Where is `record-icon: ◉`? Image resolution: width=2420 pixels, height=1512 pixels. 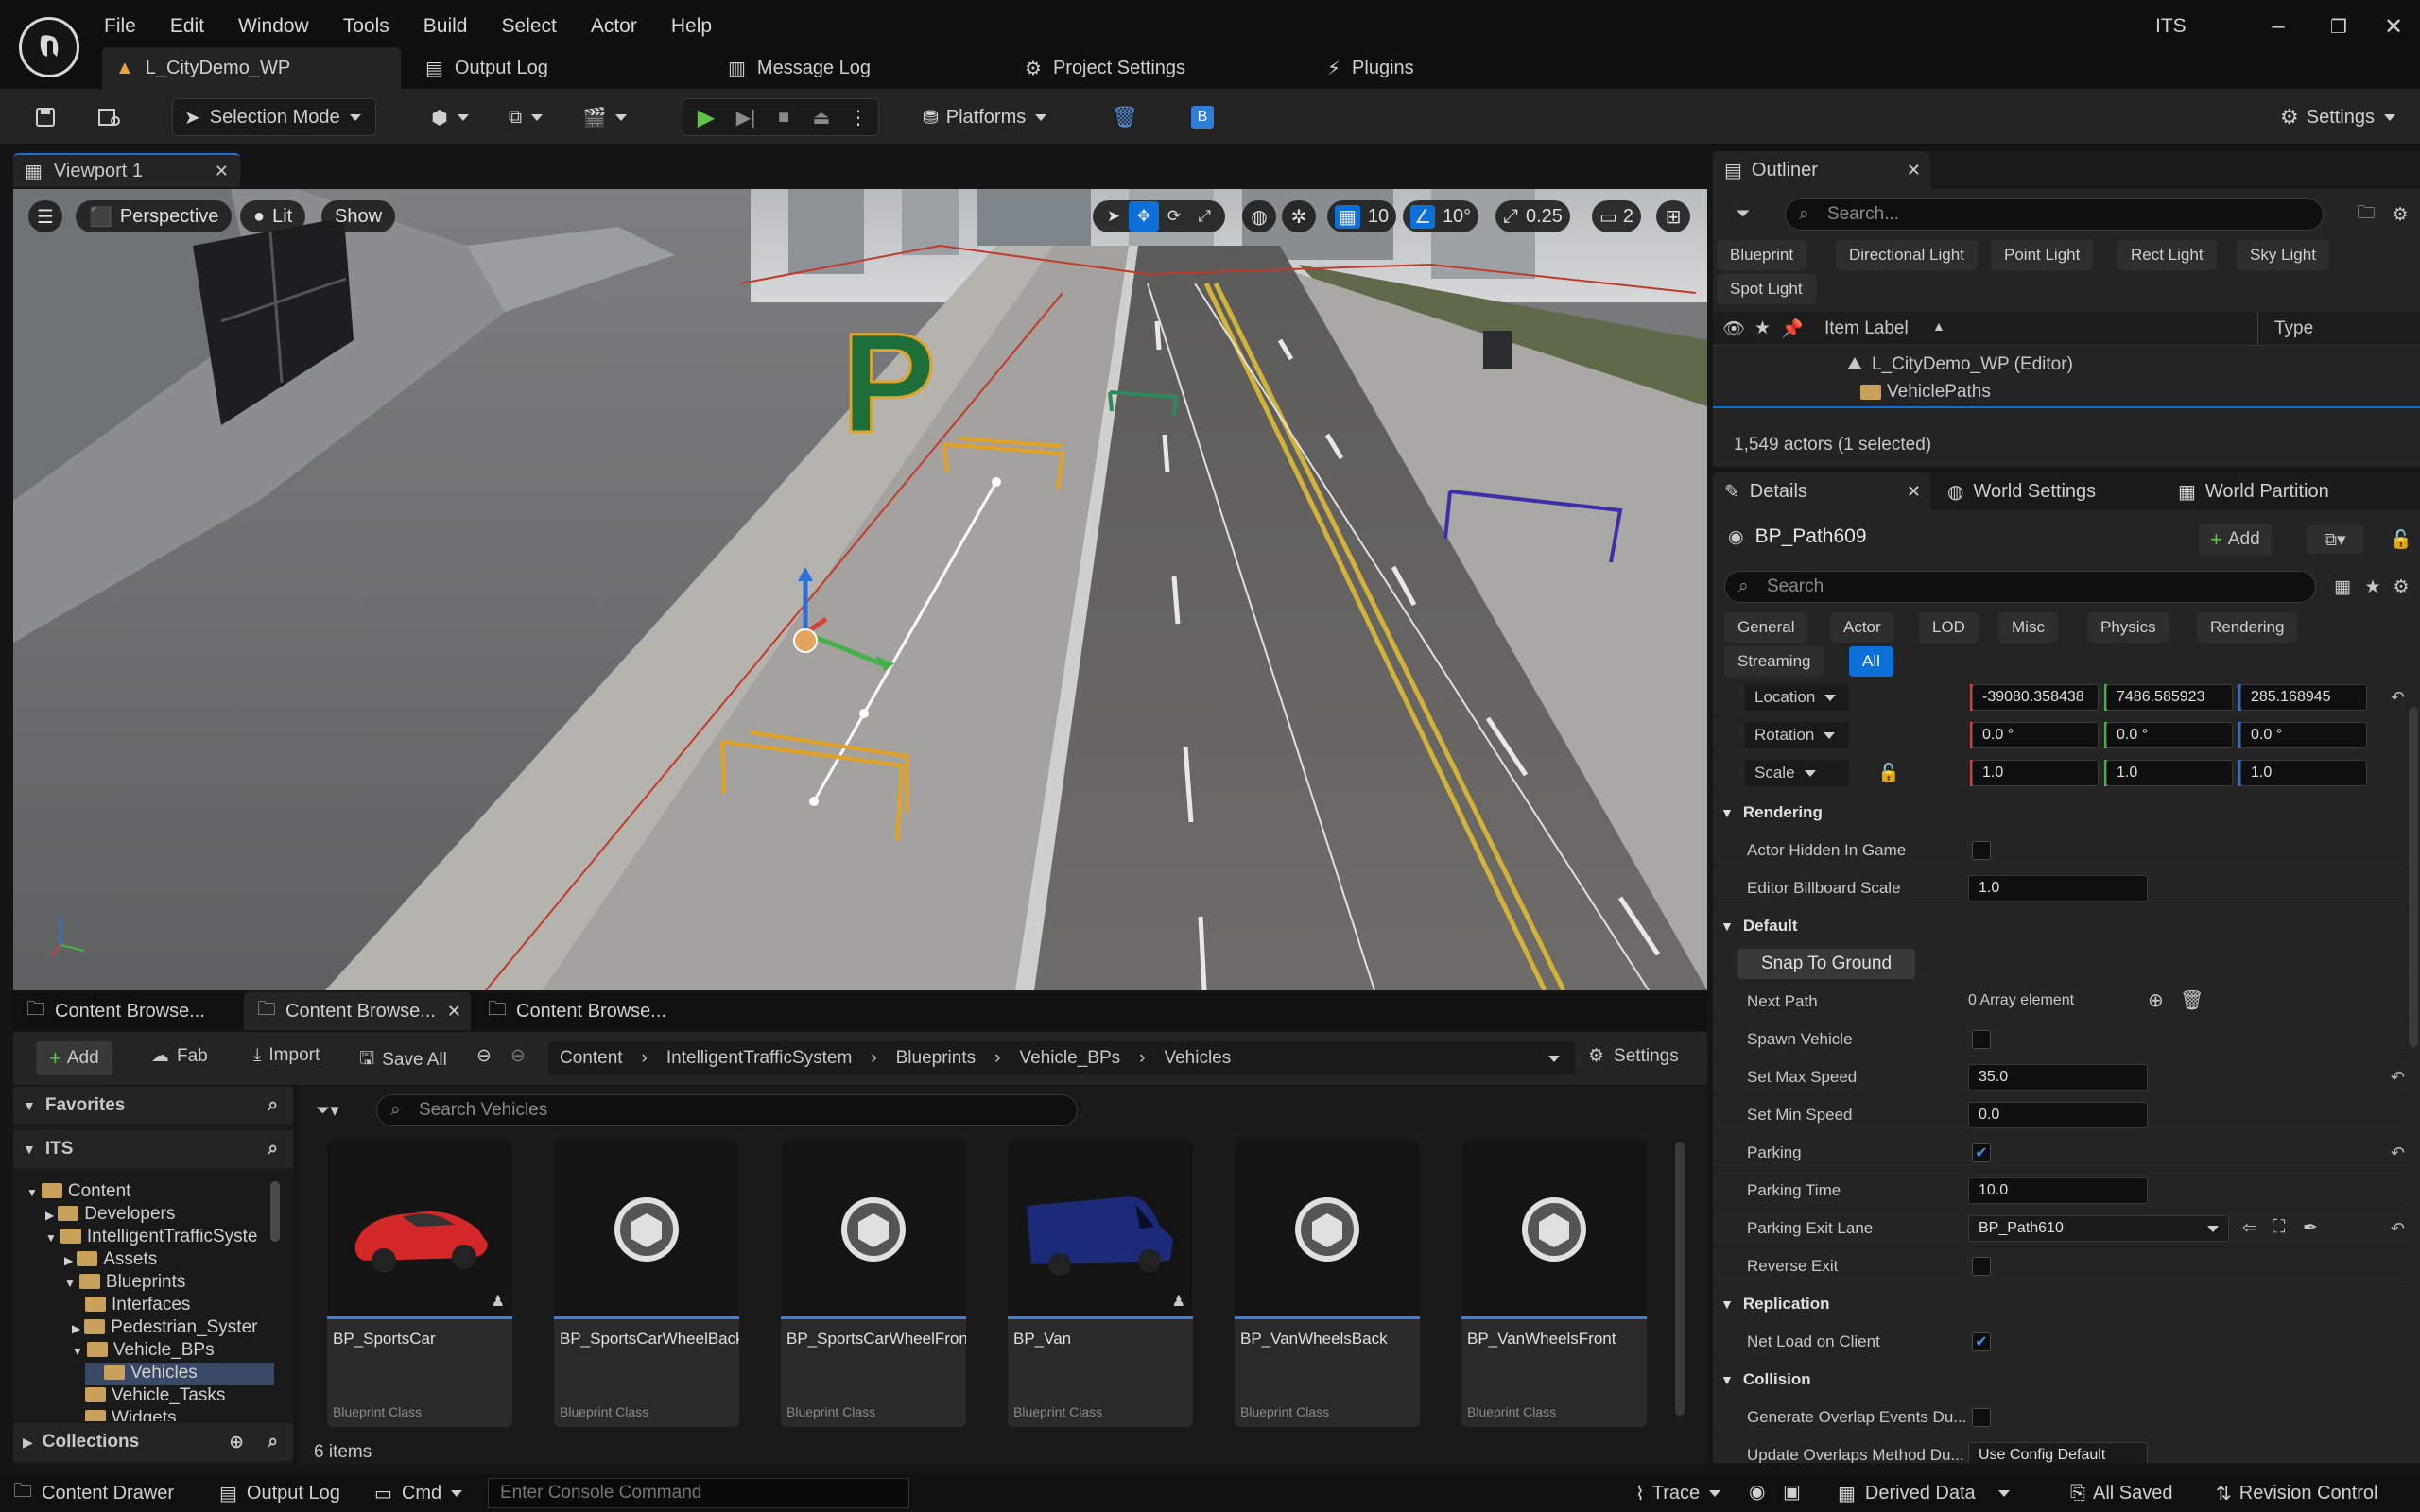 record-icon: ◉ is located at coordinates (1757, 1493).